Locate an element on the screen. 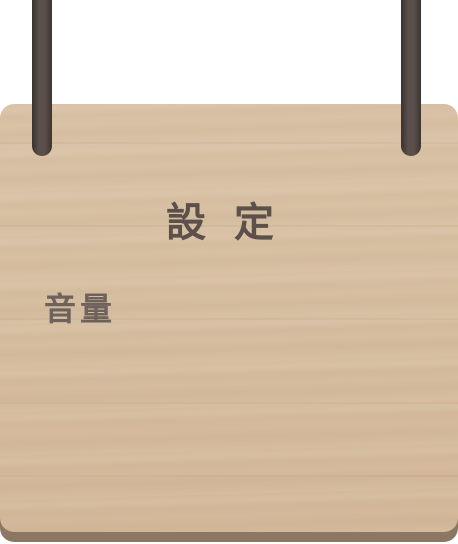 The image size is (458, 544). volume-label: 音量 is located at coordinates (80, 309).